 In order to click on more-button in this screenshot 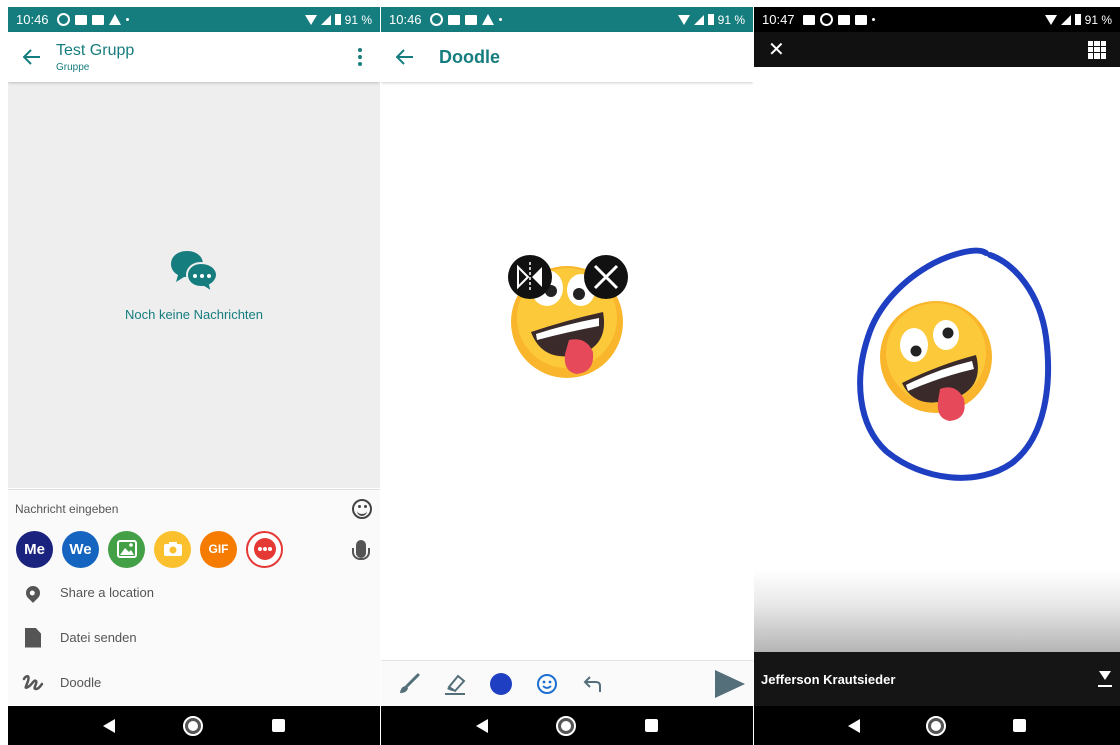, I will do `click(264, 549)`.